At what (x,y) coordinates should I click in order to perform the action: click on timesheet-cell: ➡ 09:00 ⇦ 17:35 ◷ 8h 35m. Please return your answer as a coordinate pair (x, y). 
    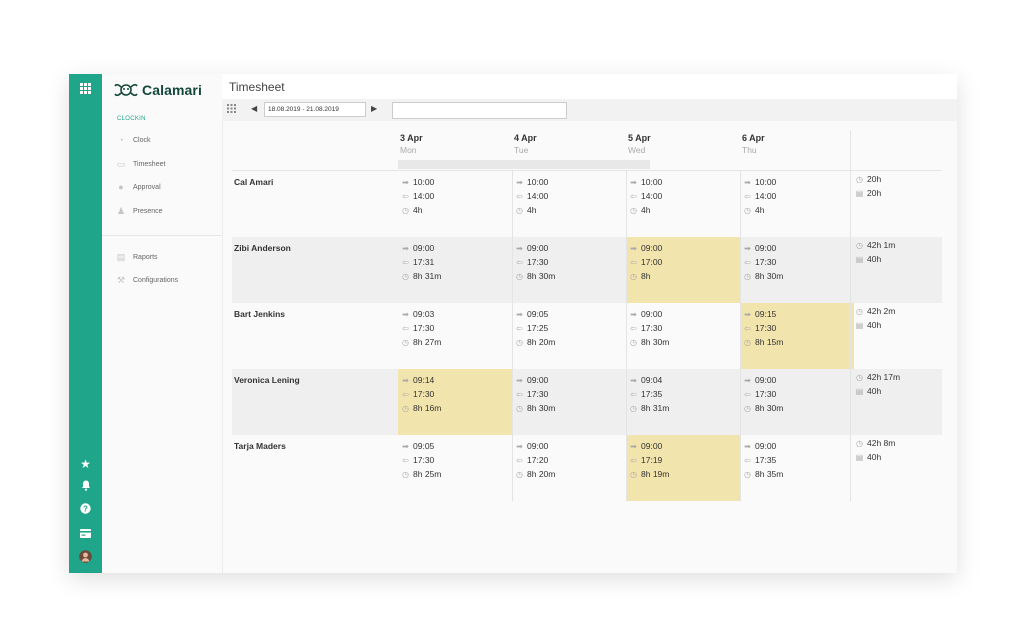
    Looking at the image, I should click on (797, 468).